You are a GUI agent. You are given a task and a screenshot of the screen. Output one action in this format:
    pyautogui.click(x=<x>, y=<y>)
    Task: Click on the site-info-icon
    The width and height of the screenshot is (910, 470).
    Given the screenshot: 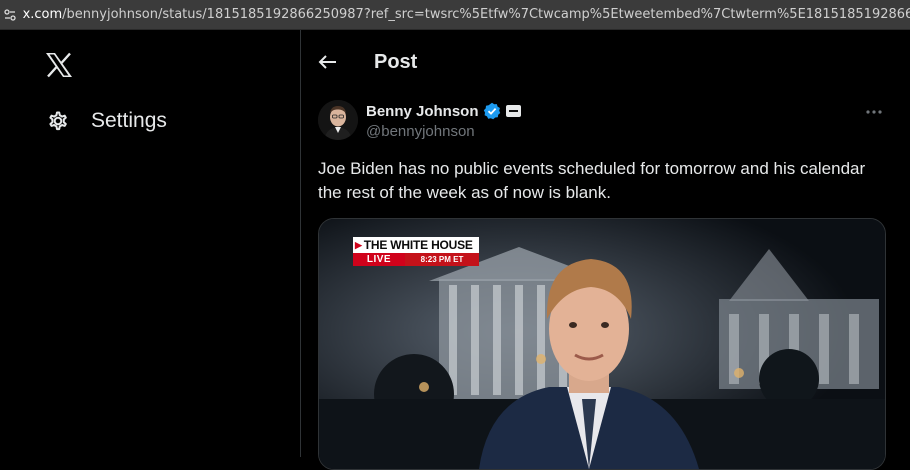 What is the action you would take?
    pyautogui.click(x=10, y=15)
    